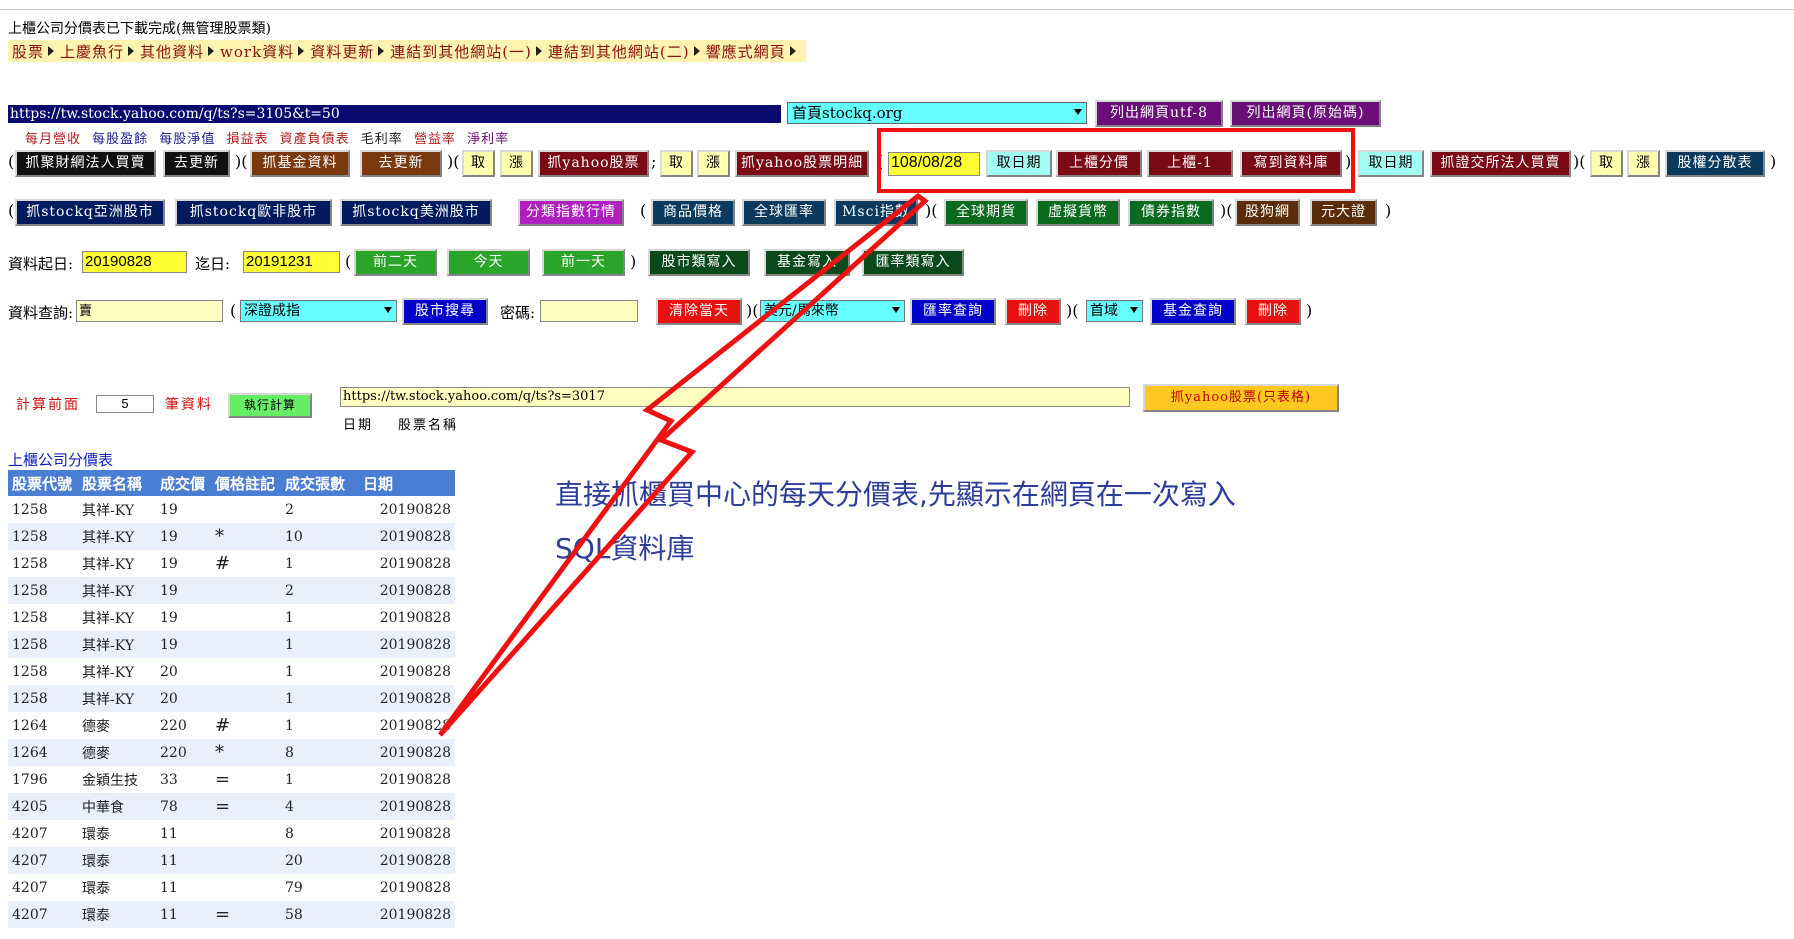 This screenshot has width=1794, height=939. I want to click on link-income-statement: 損益表, so click(247, 139).